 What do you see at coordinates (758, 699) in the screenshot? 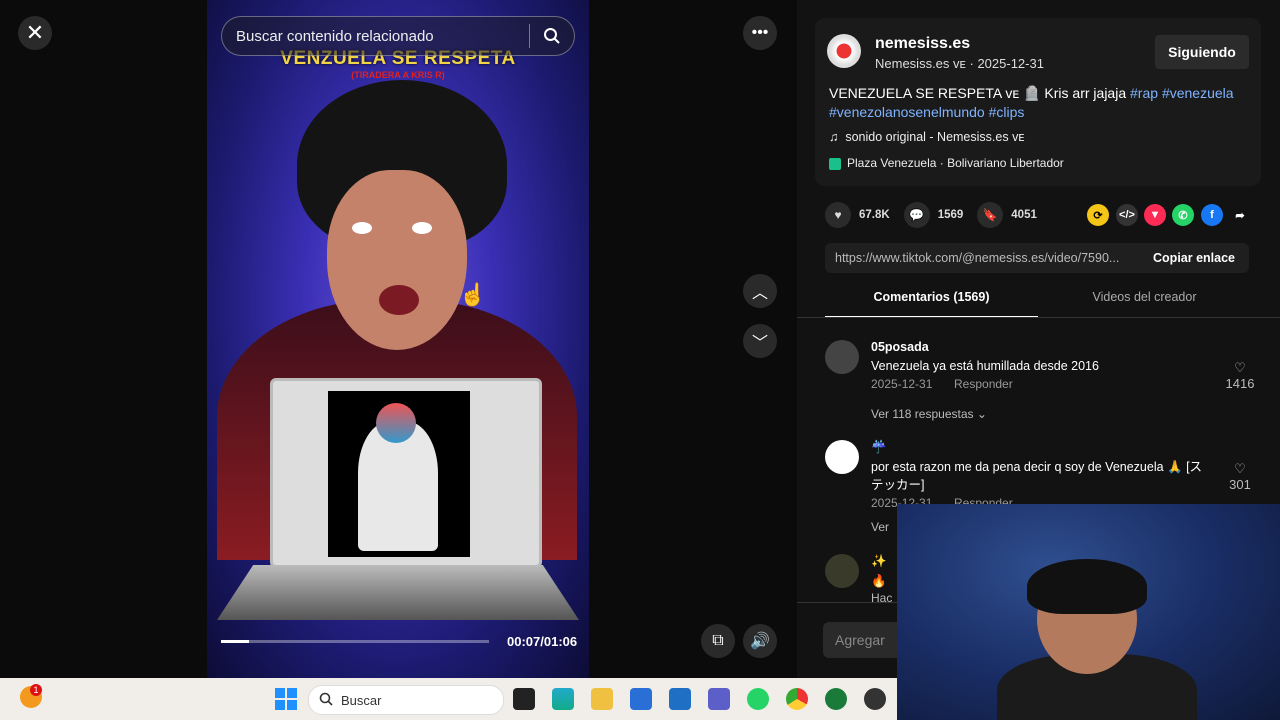
I see `whatsapp-taskbar-icon` at bounding box center [758, 699].